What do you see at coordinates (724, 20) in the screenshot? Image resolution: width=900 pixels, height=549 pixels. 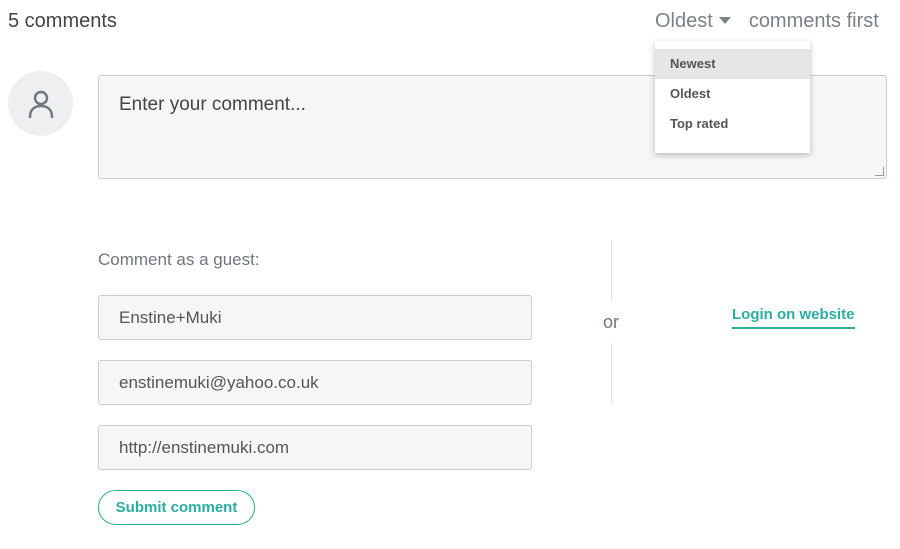 I see `caret-down-icon` at bounding box center [724, 20].